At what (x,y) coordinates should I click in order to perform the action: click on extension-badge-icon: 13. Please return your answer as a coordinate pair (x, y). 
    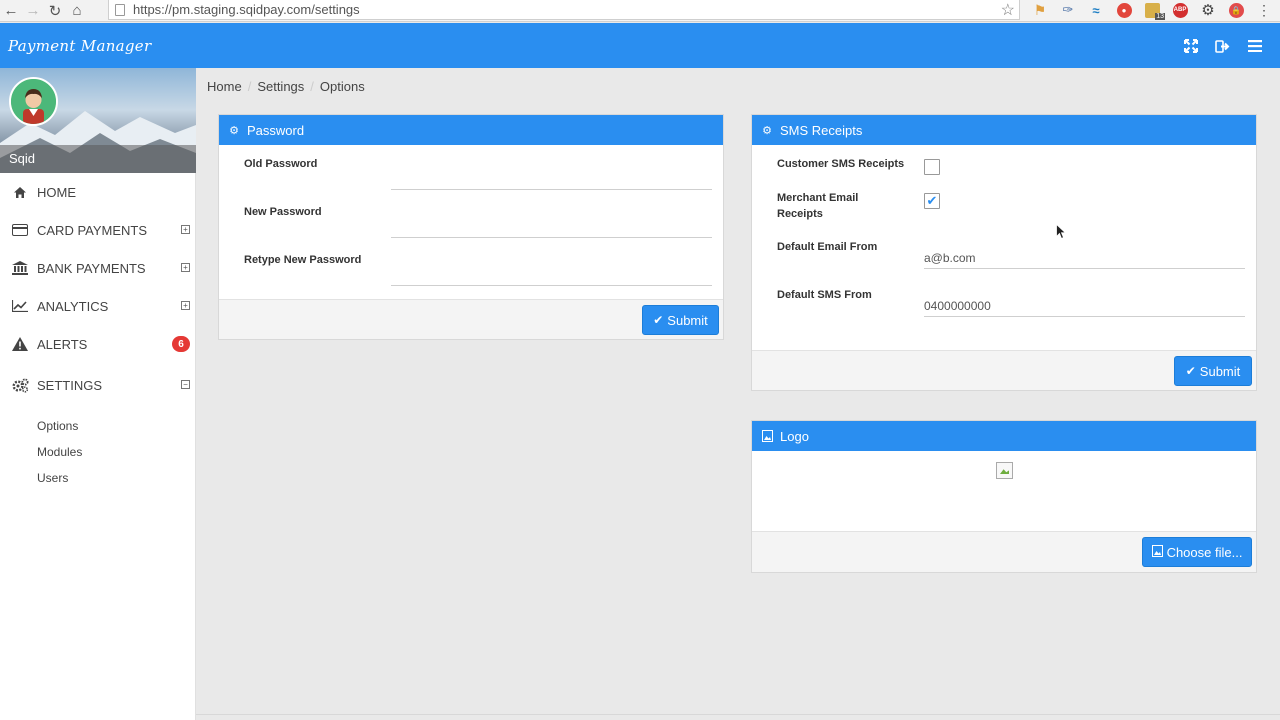
    Looking at the image, I should click on (1152, 10).